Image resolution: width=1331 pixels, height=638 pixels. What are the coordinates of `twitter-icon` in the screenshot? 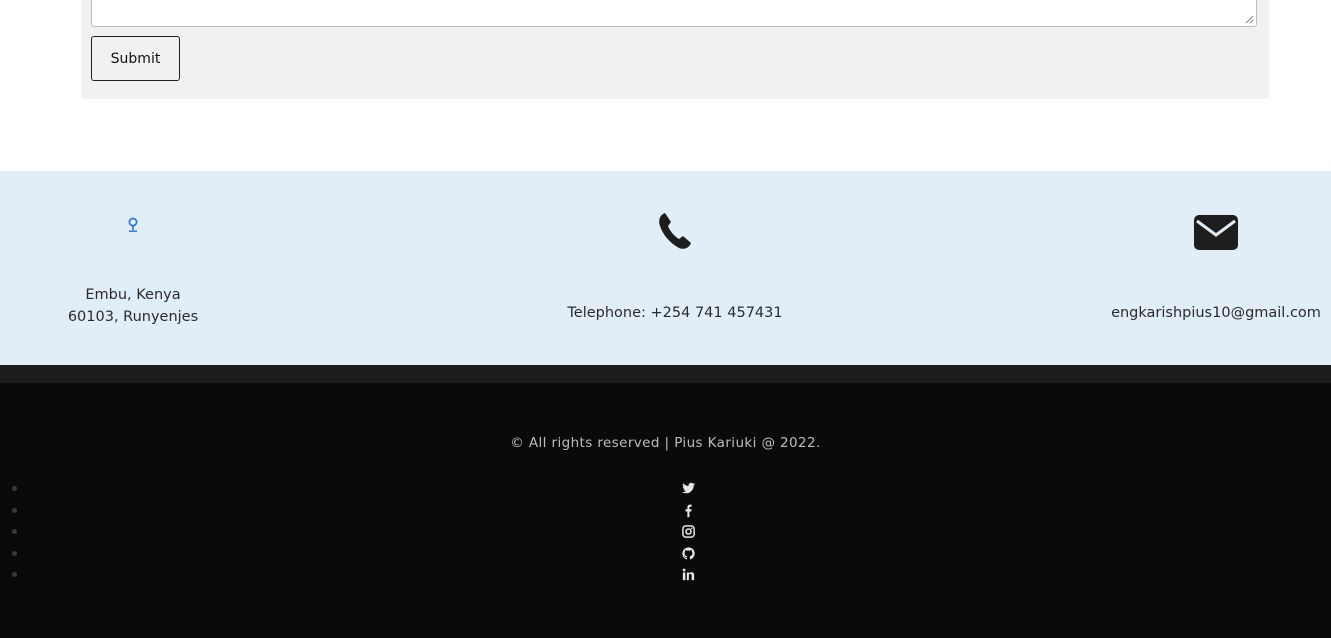 It's located at (689, 488).